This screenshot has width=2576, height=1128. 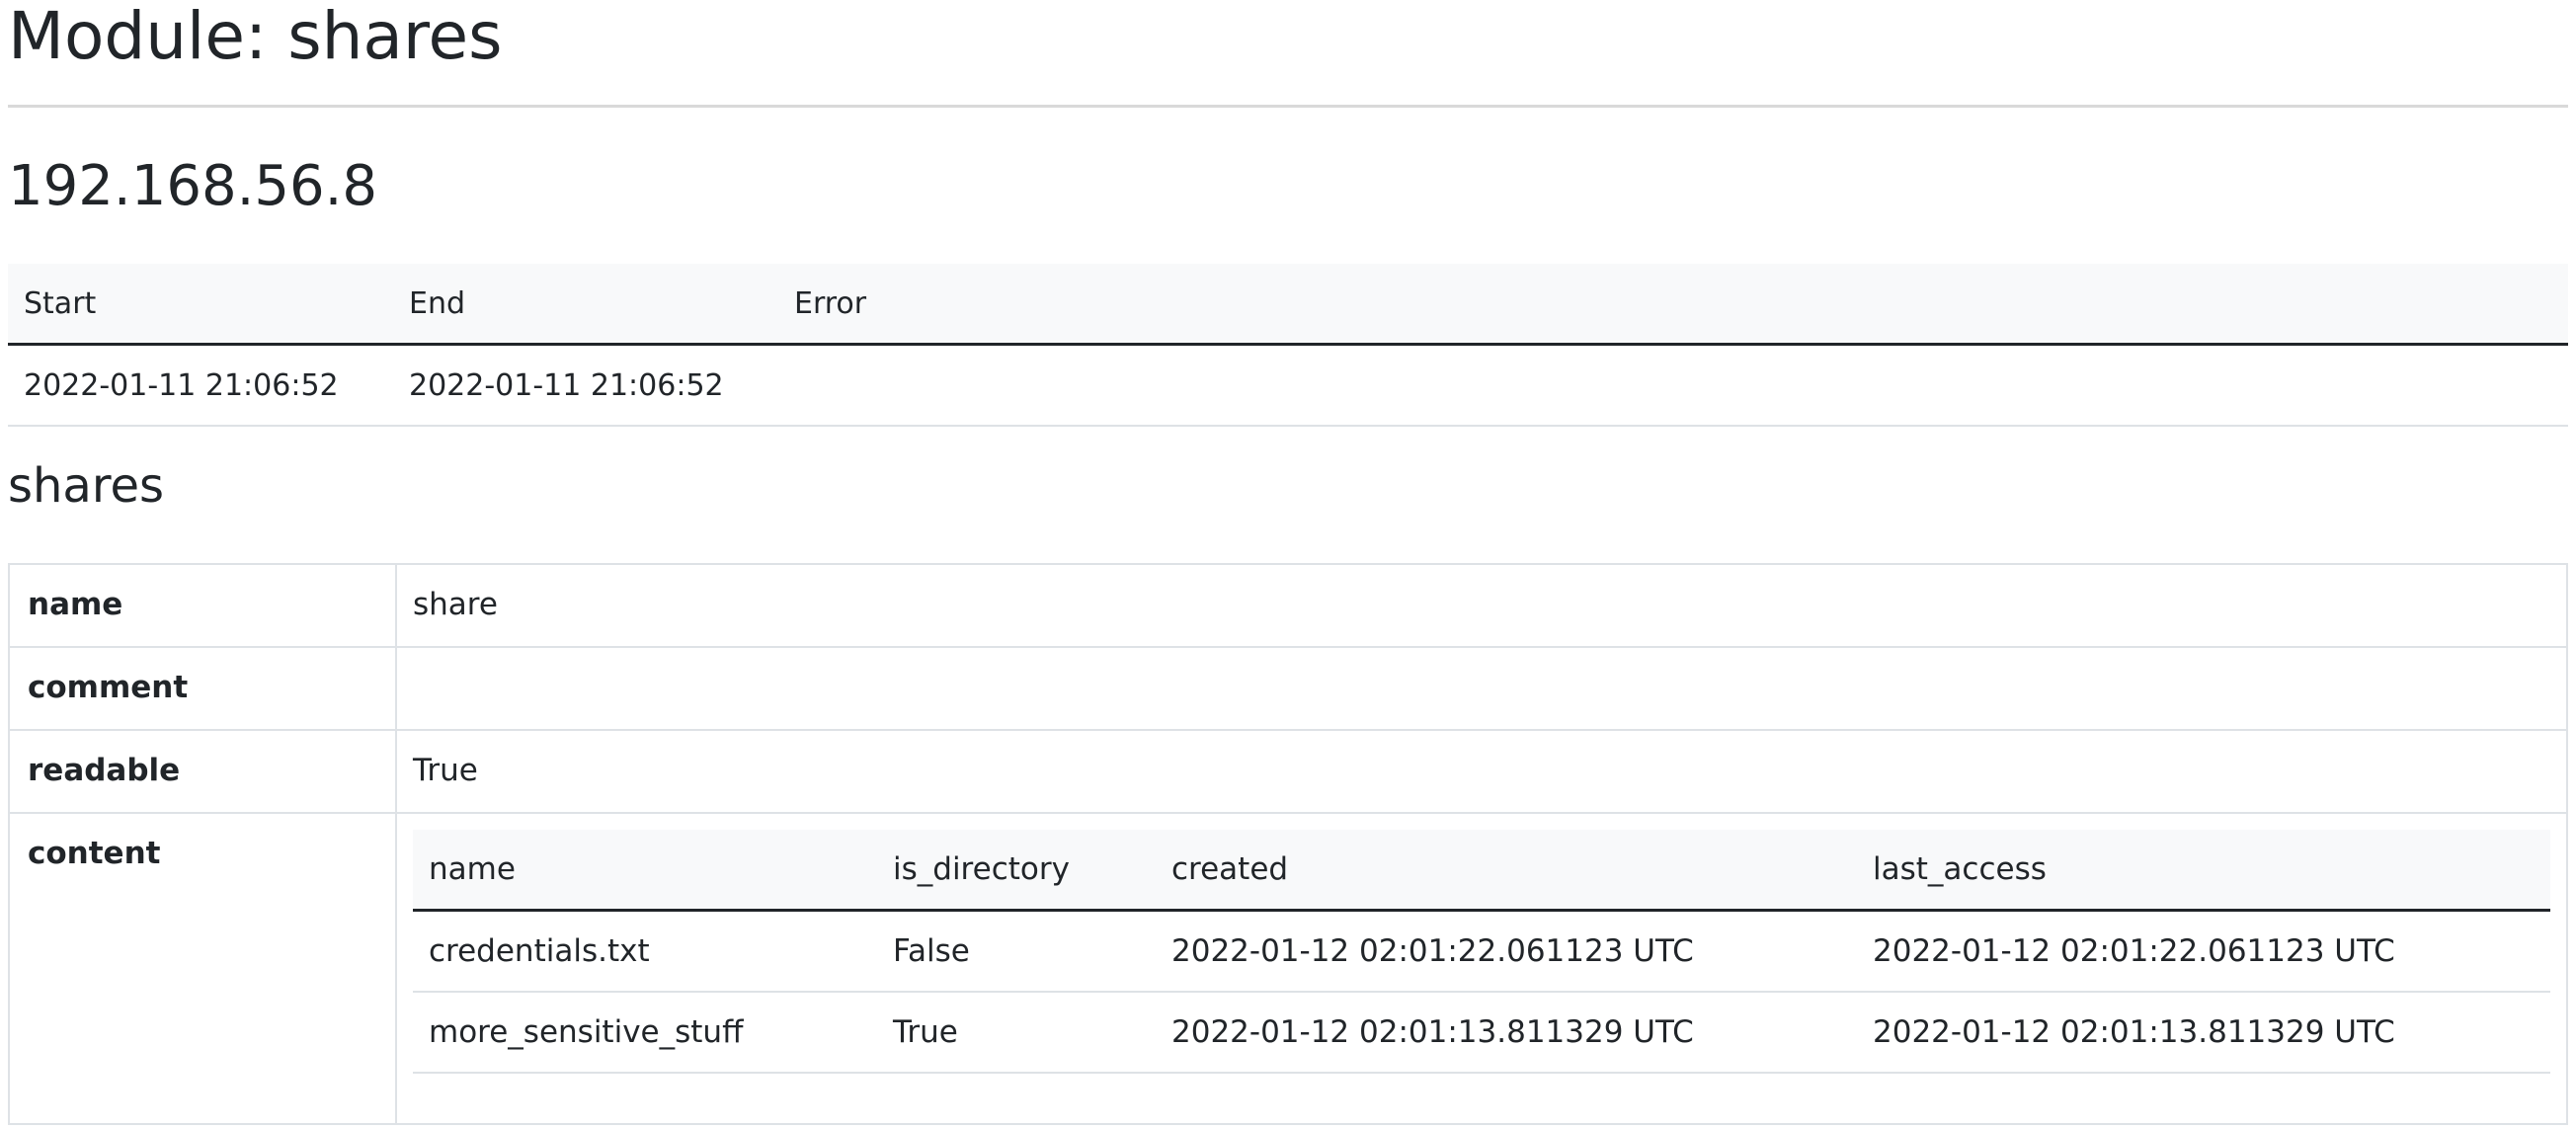 What do you see at coordinates (645, 1033) in the screenshot?
I see `file-name-cell: more_sensitive_stuff` at bounding box center [645, 1033].